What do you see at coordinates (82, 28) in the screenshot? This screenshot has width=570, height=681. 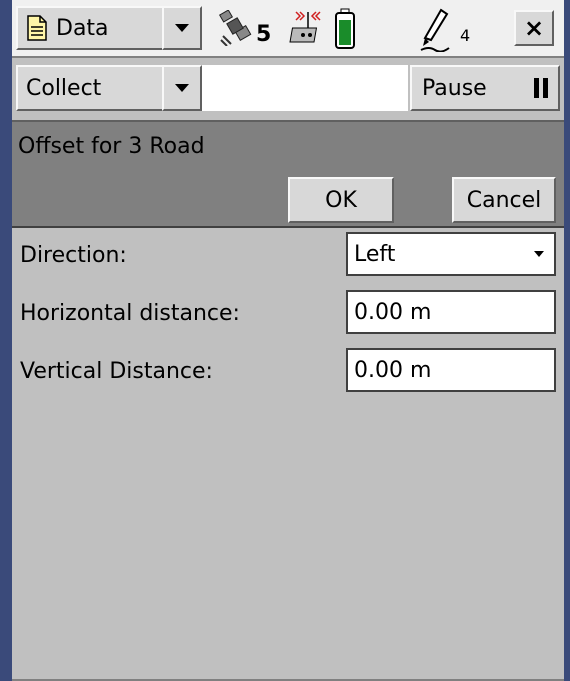 I see `data-menu-label: Data` at bounding box center [82, 28].